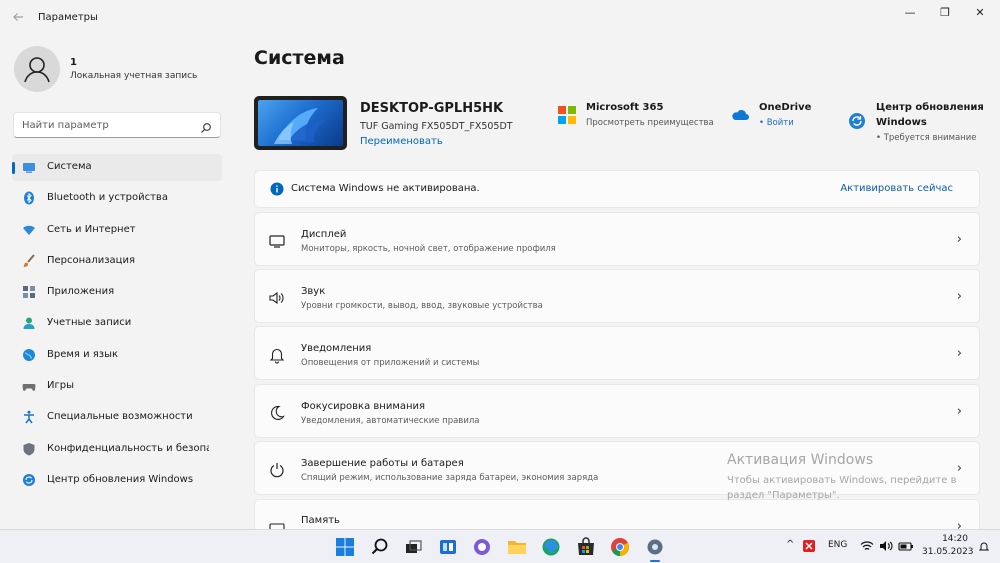 Image resolution: width=1000 pixels, height=563 pixels. What do you see at coordinates (91, 260) in the screenshot?
I see `sidebar-item-label: Персонализация` at bounding box center [91, 260].